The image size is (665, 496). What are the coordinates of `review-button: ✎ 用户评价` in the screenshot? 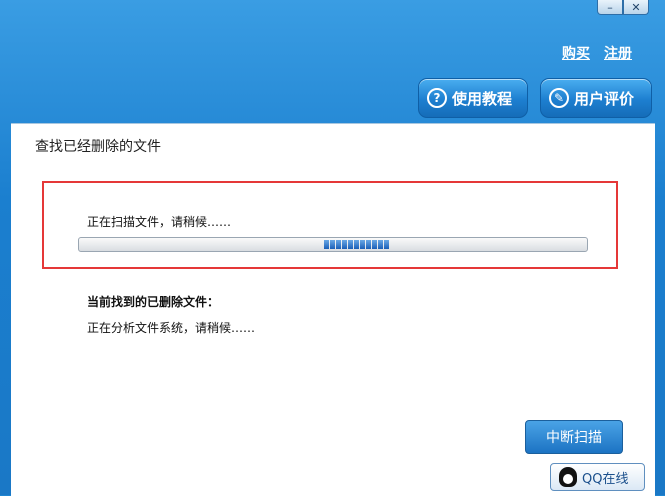 It's located at (596, 98).